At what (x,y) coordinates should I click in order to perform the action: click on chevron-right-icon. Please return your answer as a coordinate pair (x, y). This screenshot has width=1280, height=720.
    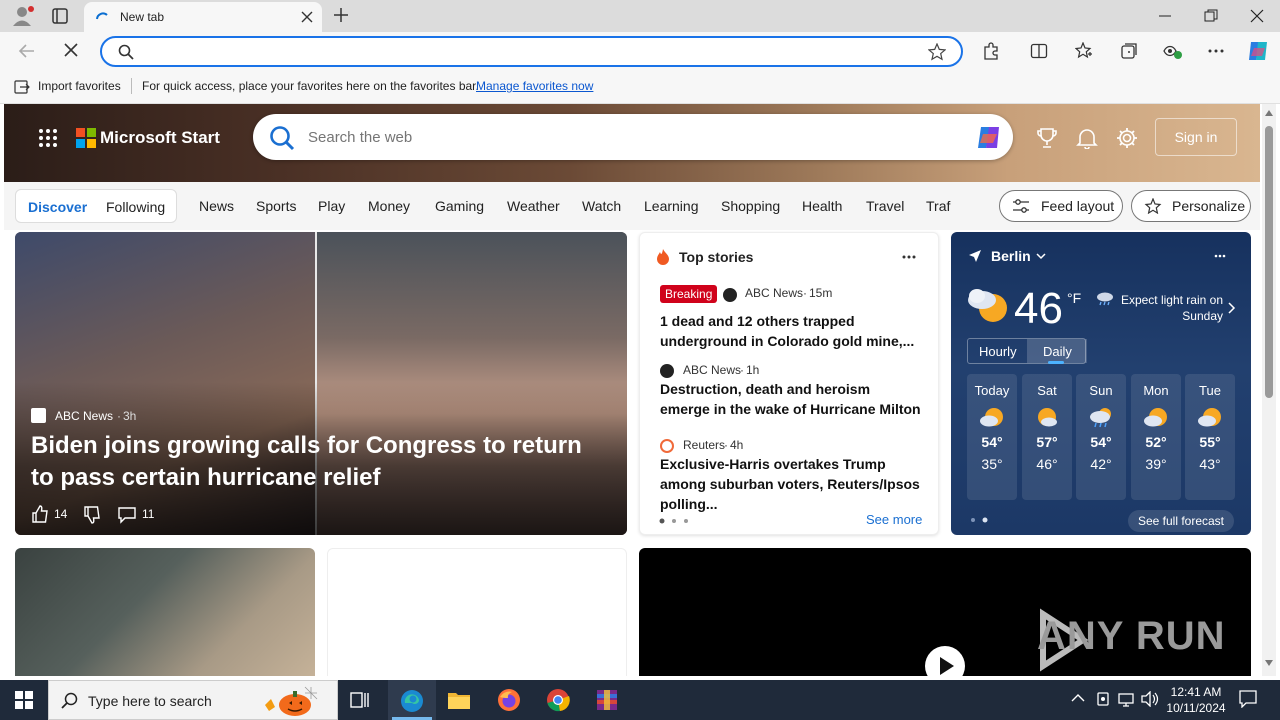
    Looking at the image, I should click on (1232, 308).